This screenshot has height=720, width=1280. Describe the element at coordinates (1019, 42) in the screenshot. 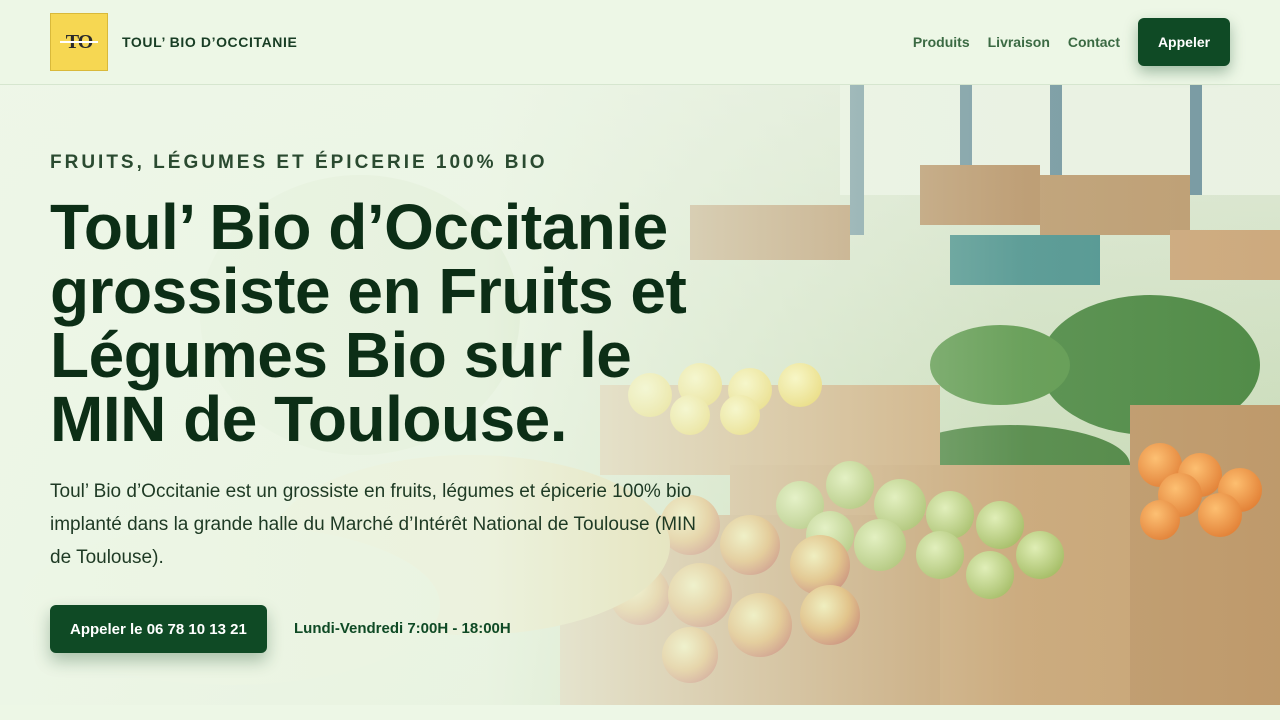

I see `nav-link-livraison: Livraison` at that location.